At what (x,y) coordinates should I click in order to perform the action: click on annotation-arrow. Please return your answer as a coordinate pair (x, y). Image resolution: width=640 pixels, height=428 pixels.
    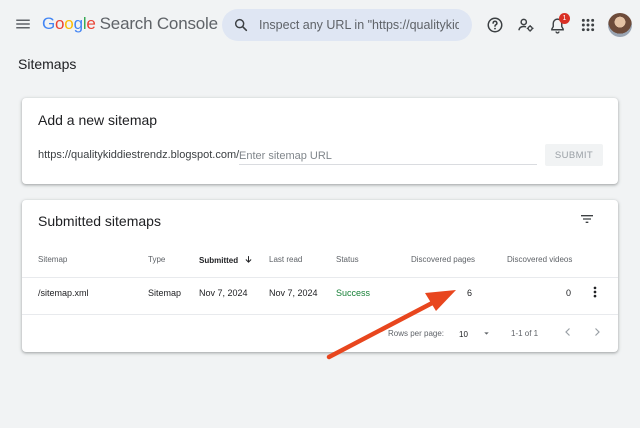
    Looking at the image, I should click on (391, 325).